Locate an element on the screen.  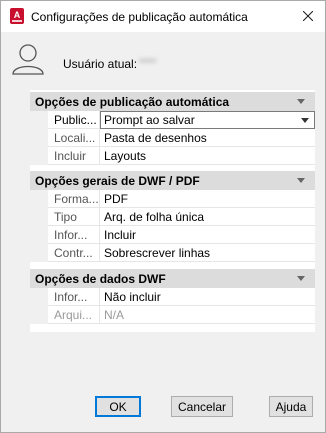
property-row: Public... Prompt ao salvar is located at coordinates (172, 120).